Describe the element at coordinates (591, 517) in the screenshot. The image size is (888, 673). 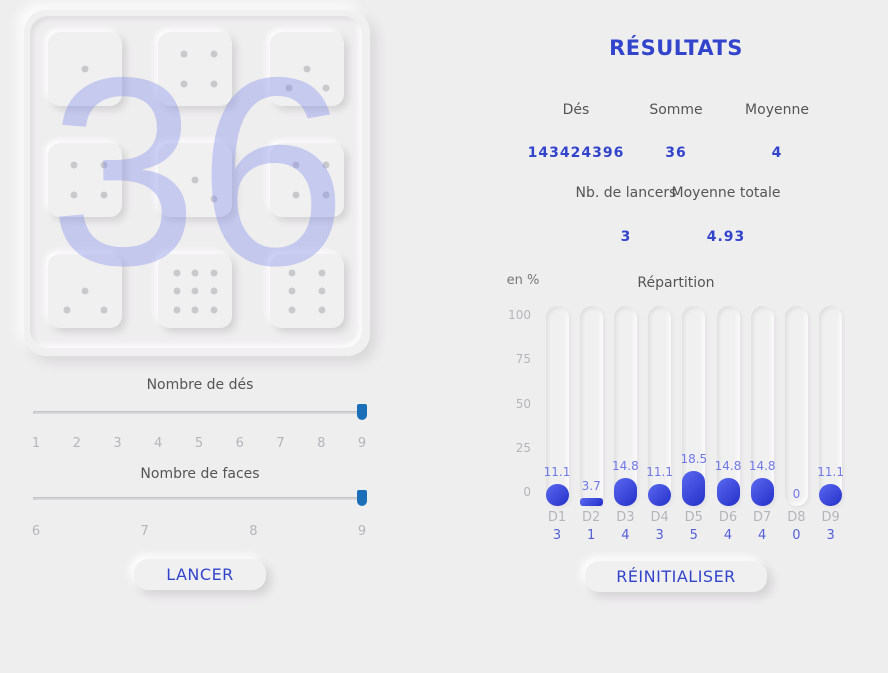
I see `chart-category-label: D2` at that location.